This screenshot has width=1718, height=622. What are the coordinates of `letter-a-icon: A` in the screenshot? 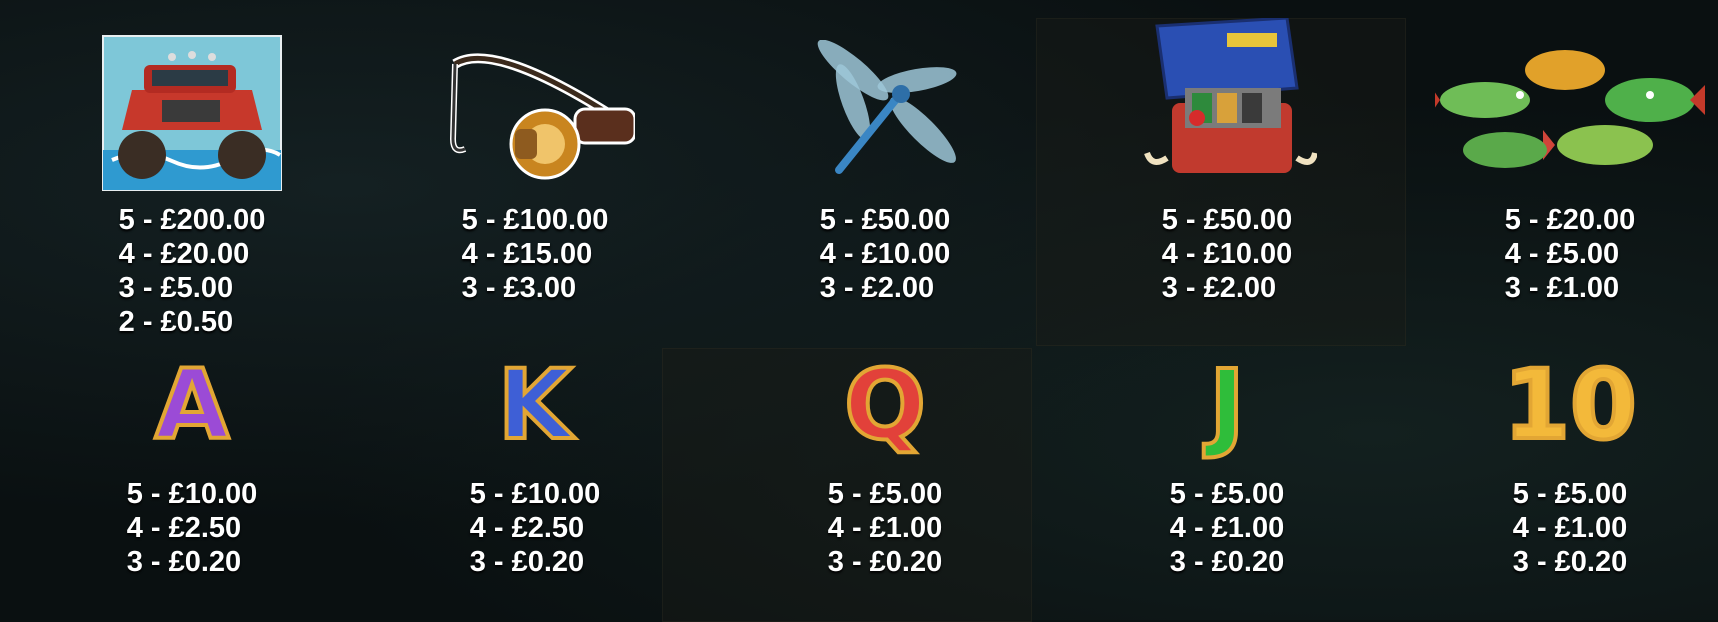 It's located at (192, 405).